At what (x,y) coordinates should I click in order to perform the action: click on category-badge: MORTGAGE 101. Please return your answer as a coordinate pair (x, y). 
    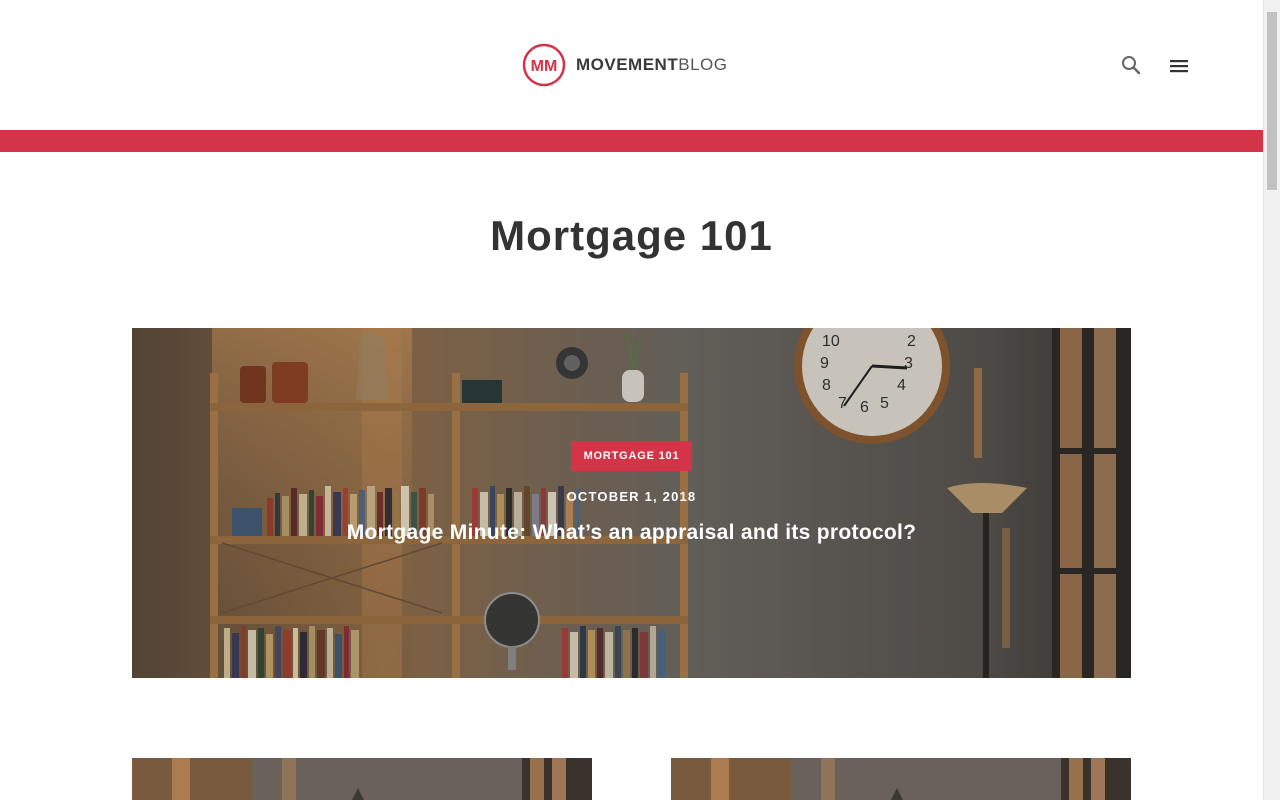
    Looking at the image, I should click on (631, 456).